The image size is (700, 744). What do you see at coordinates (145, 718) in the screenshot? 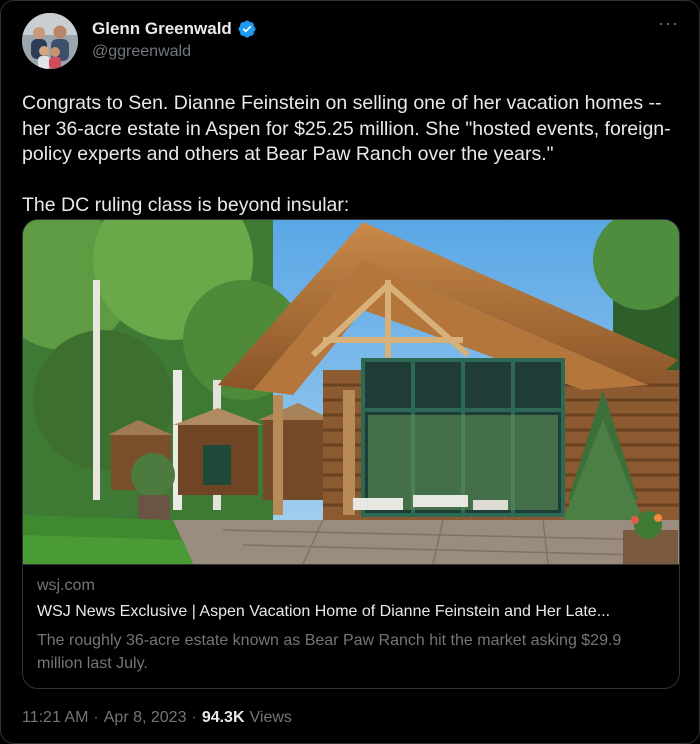
I see `tweet-date: Apr 8, 2023` at bounding box center [145, 718].